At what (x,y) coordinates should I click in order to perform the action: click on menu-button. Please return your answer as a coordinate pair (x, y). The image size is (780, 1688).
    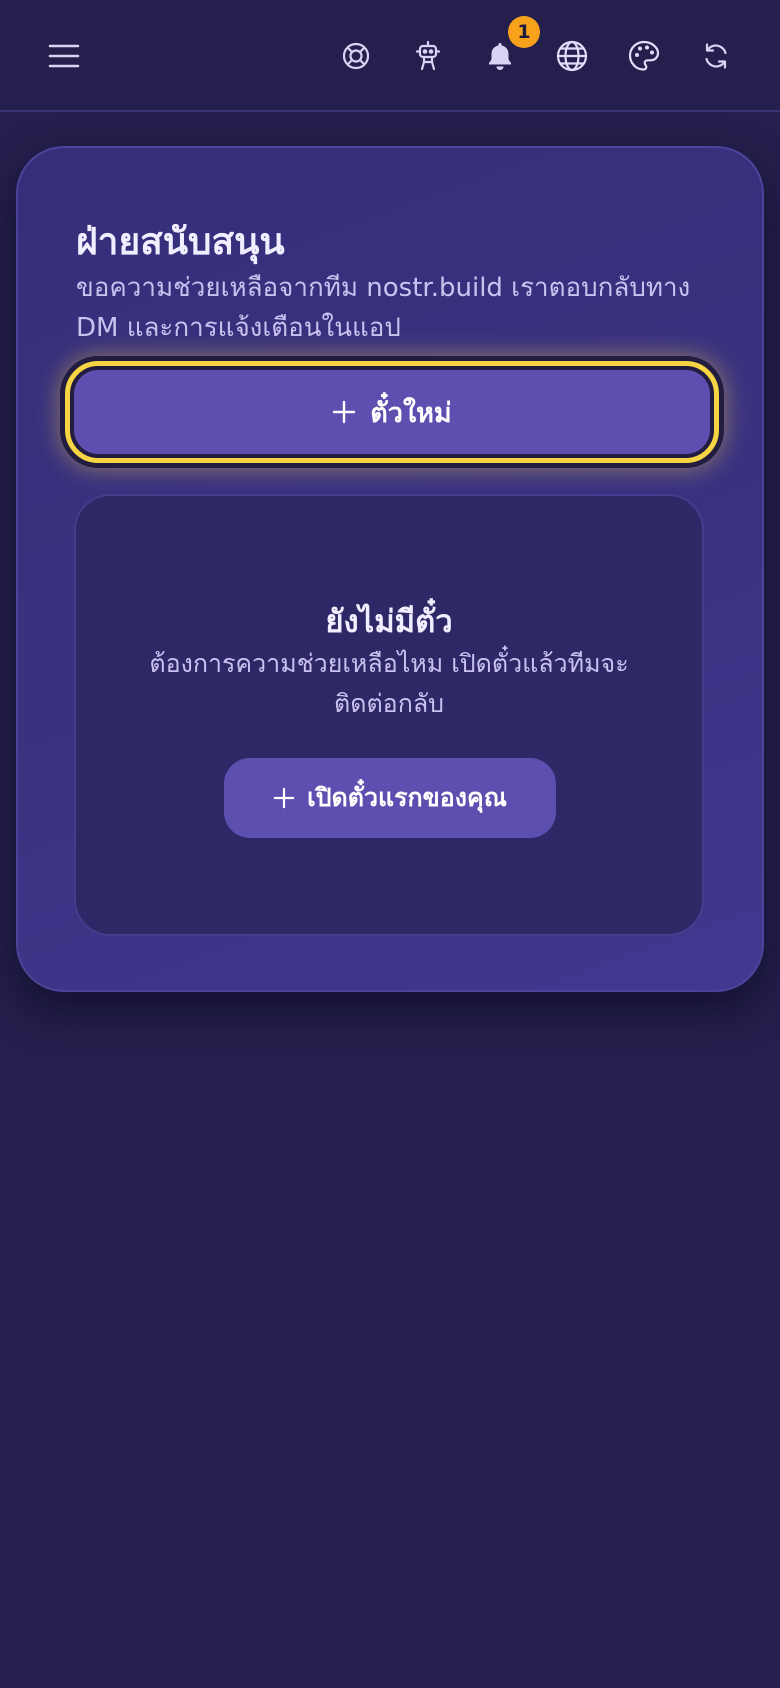
    Looking at the image, I should click on (64, 56).